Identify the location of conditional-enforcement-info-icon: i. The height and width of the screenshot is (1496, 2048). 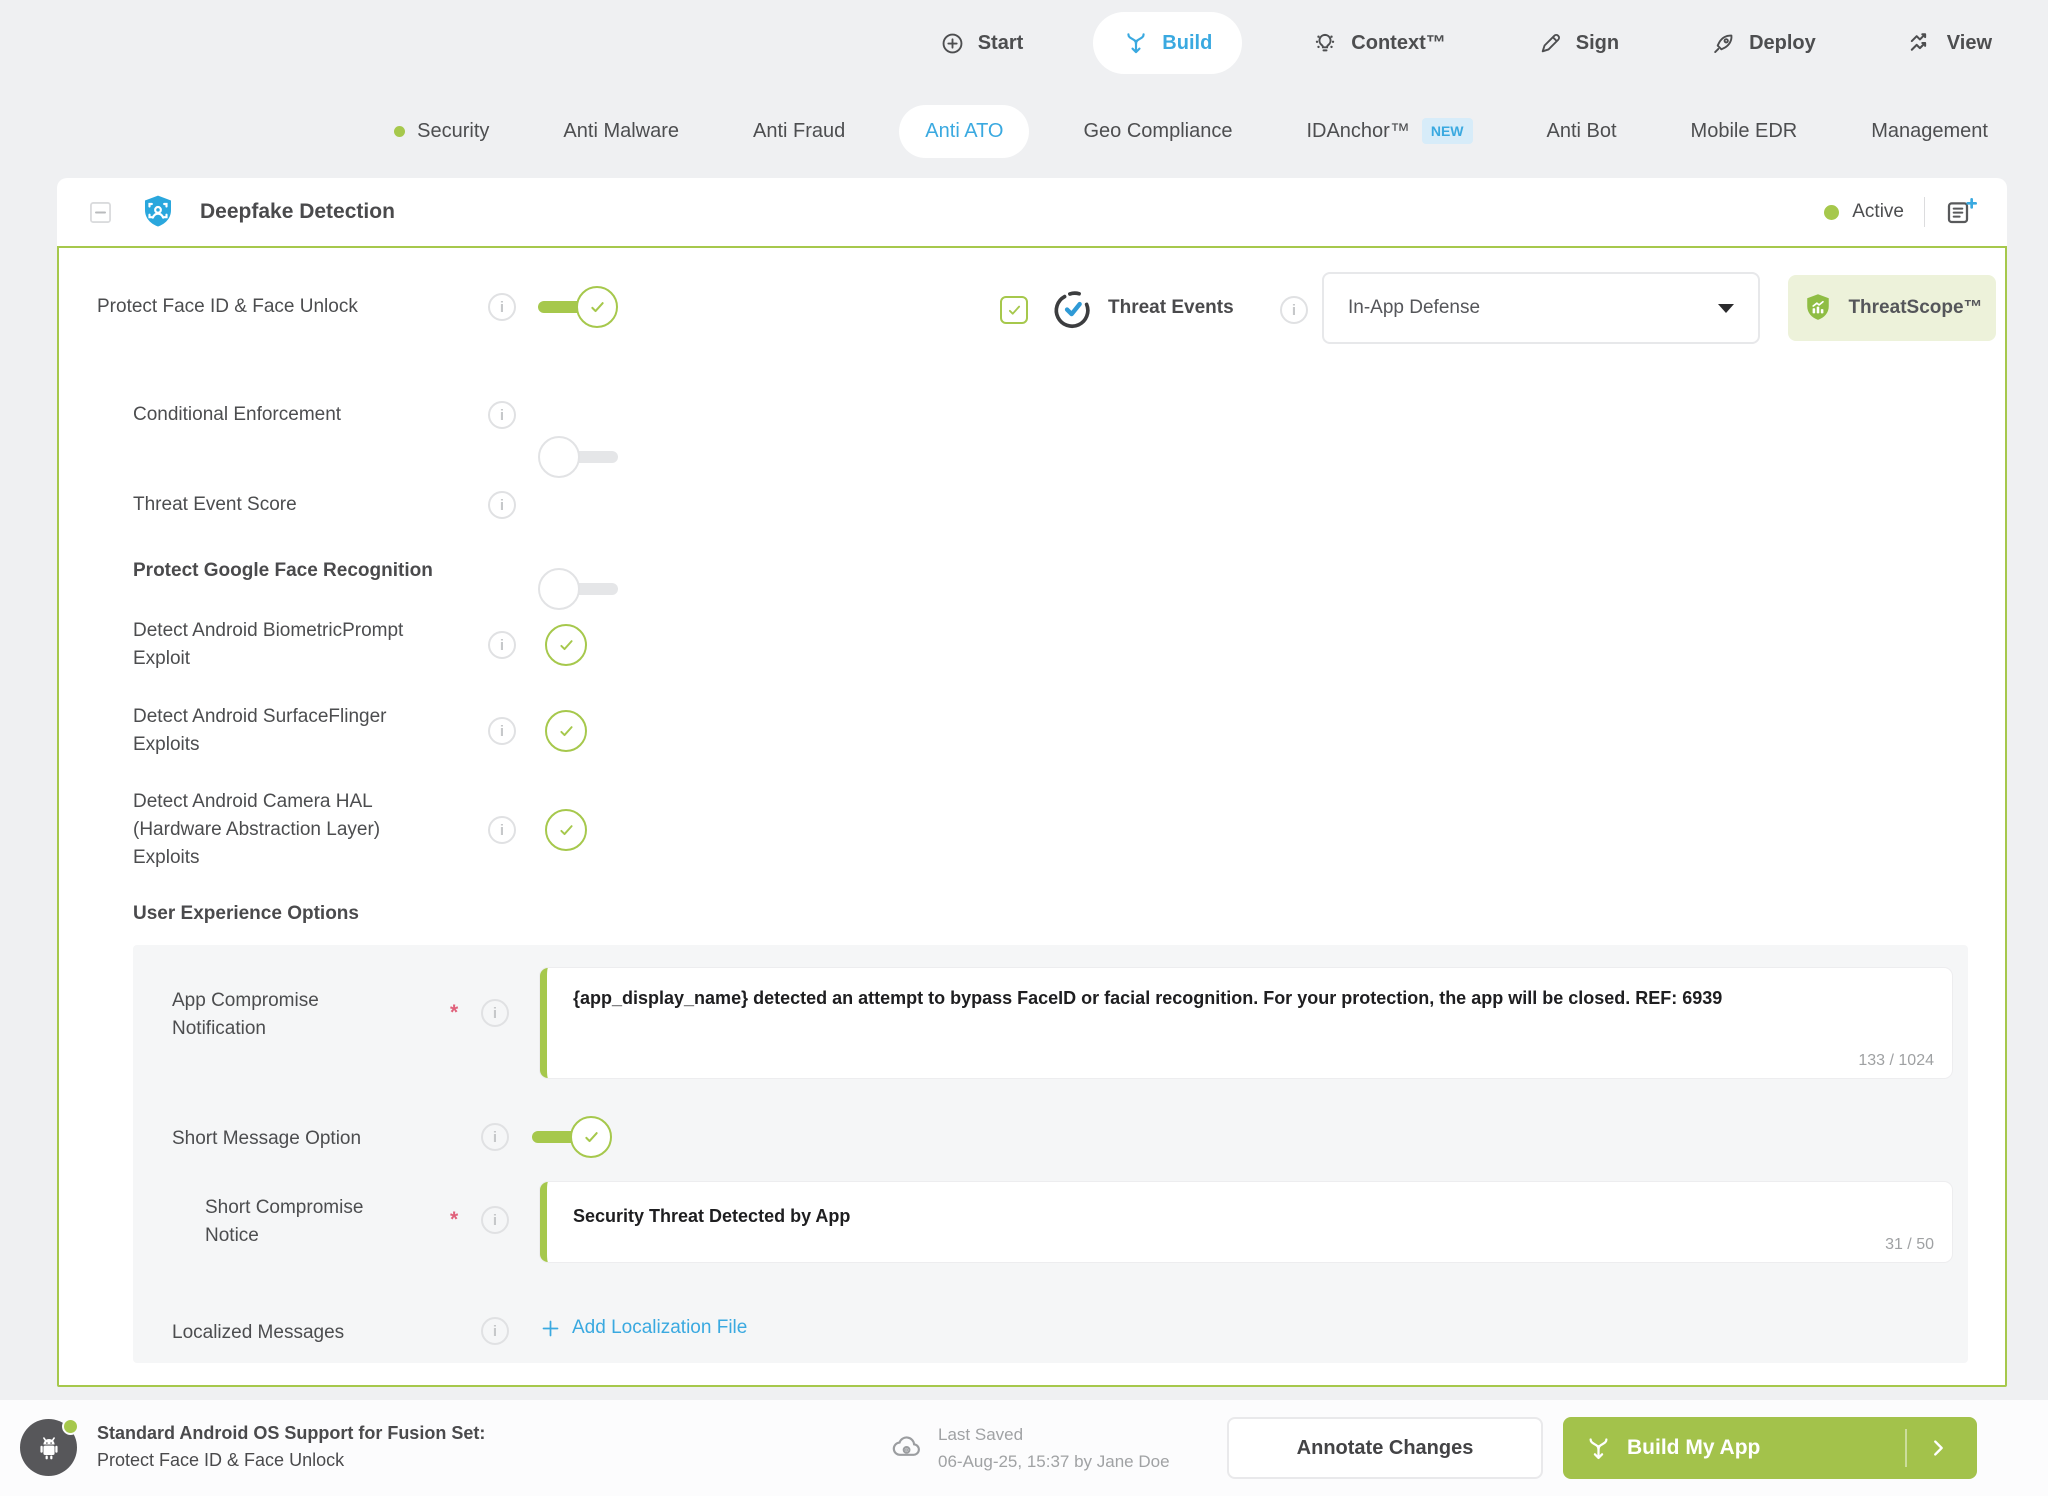
(502, 415).